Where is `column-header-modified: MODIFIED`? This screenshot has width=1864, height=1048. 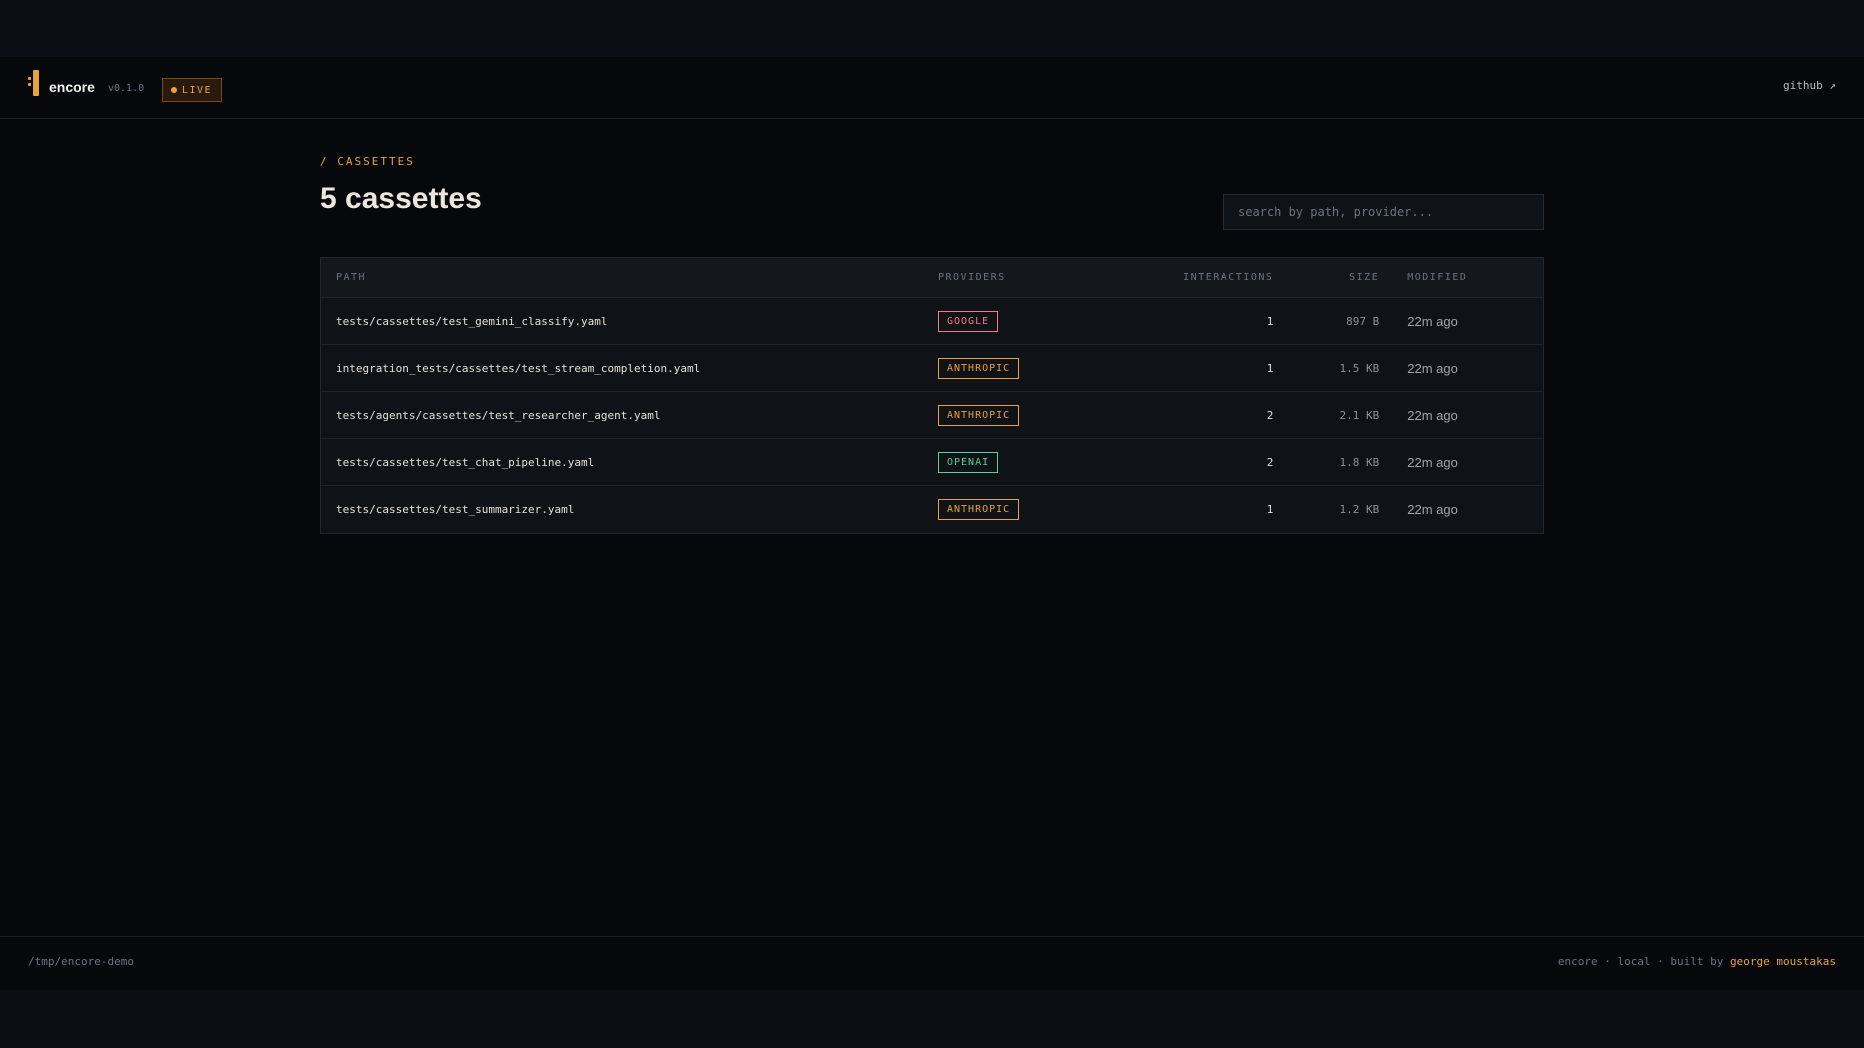 column-header-modified: MODIFIED is located at coordinates (1461, 277).